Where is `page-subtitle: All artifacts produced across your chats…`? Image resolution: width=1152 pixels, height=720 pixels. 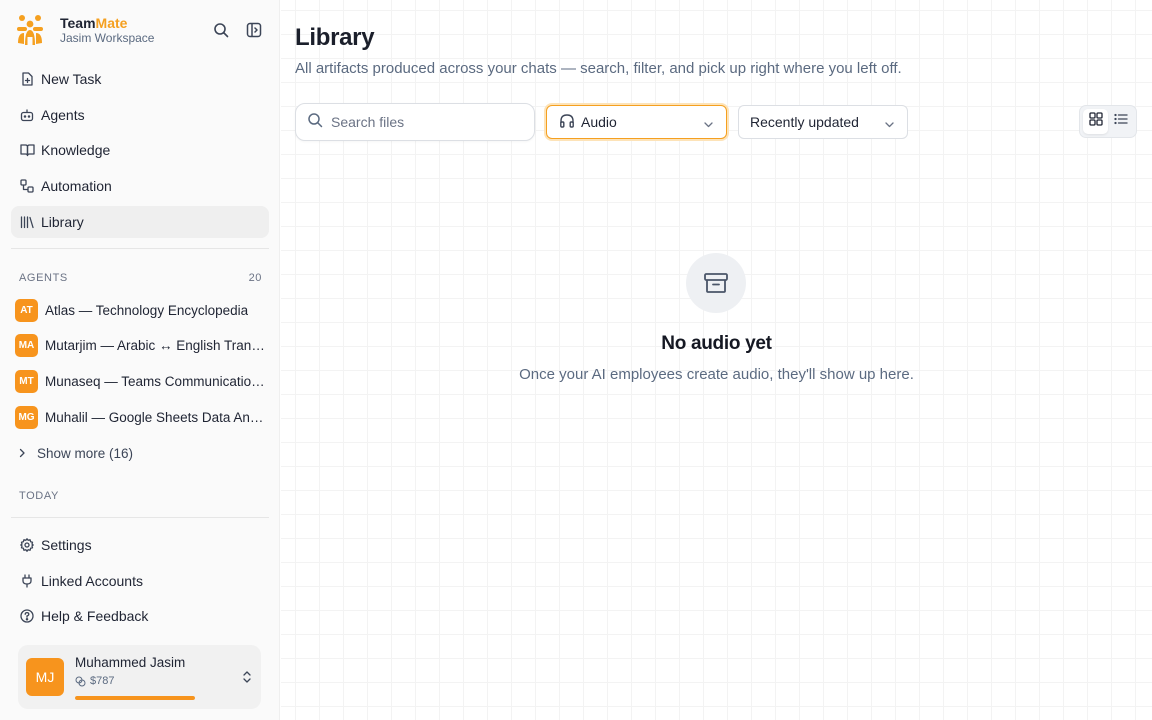
page-subtitle: All artifacts produced across your chats… is located at coordinates (598, 68).